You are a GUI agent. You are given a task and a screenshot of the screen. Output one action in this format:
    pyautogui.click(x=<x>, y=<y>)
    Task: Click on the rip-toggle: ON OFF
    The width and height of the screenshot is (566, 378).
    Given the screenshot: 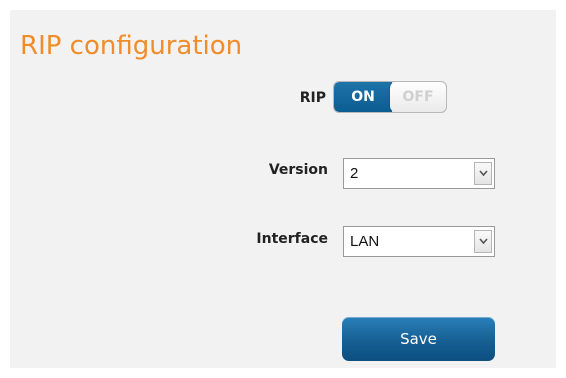 What is the action you would take?
    pyautogui.click(x=390, y=97)
    